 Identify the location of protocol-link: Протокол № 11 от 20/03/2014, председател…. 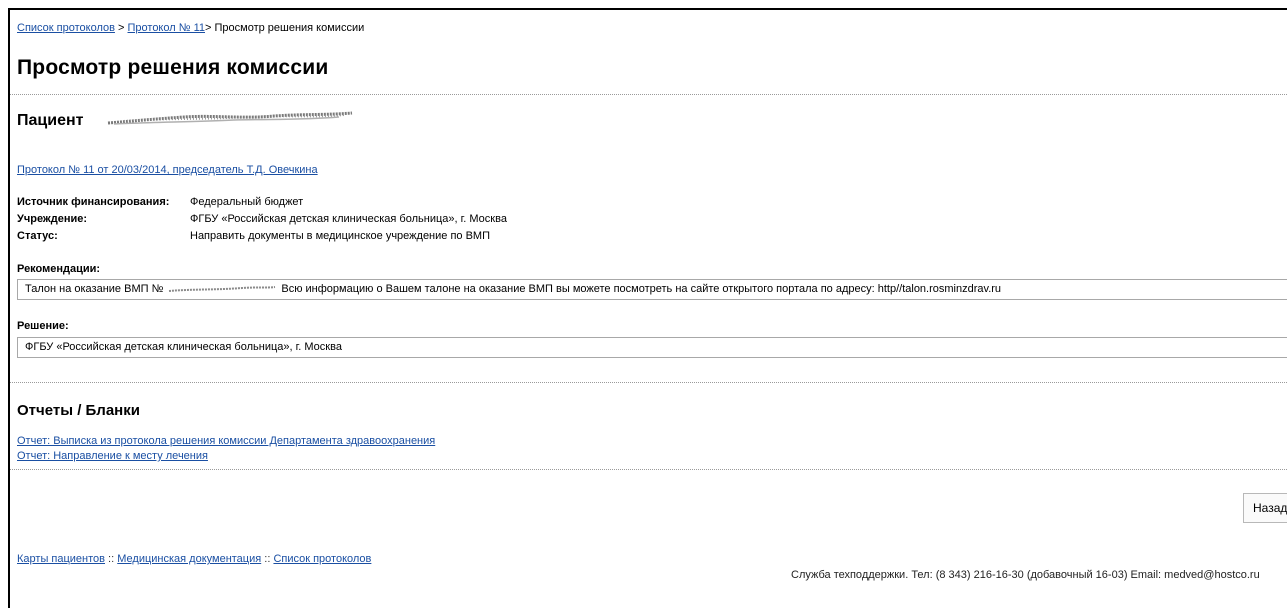
(167, 170).